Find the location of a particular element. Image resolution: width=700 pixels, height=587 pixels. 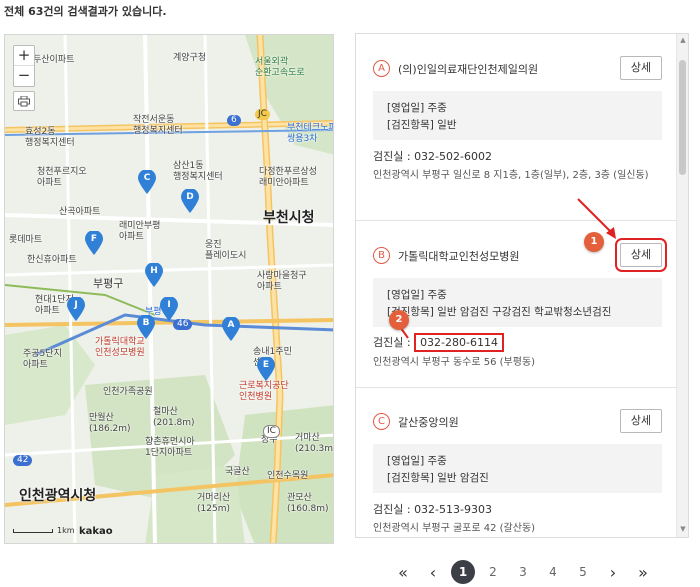

map-label: 서울외곽 순환고속도로 is located at coordinates (280, 67).